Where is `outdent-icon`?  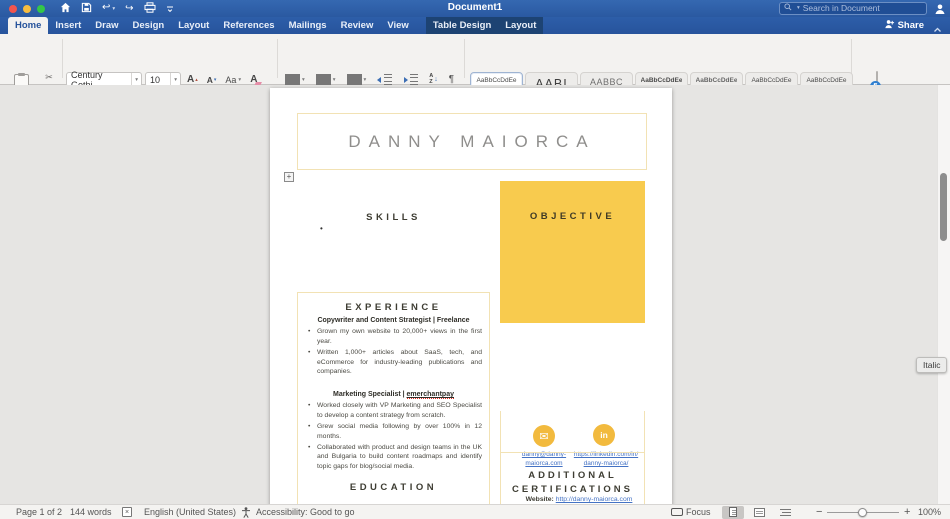
outdent-icon is located at coordinates (385, 79).